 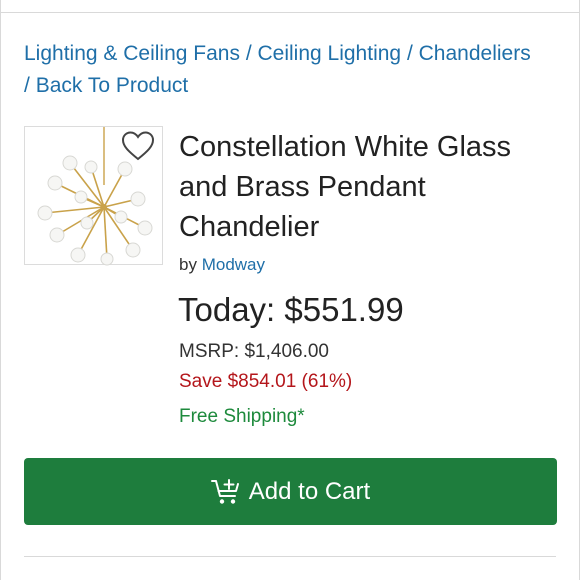 What do you see at coordinates (209, 351) in the screenshot?
I see `msrp-label: MSRP:` at bounding box center [209, 351].